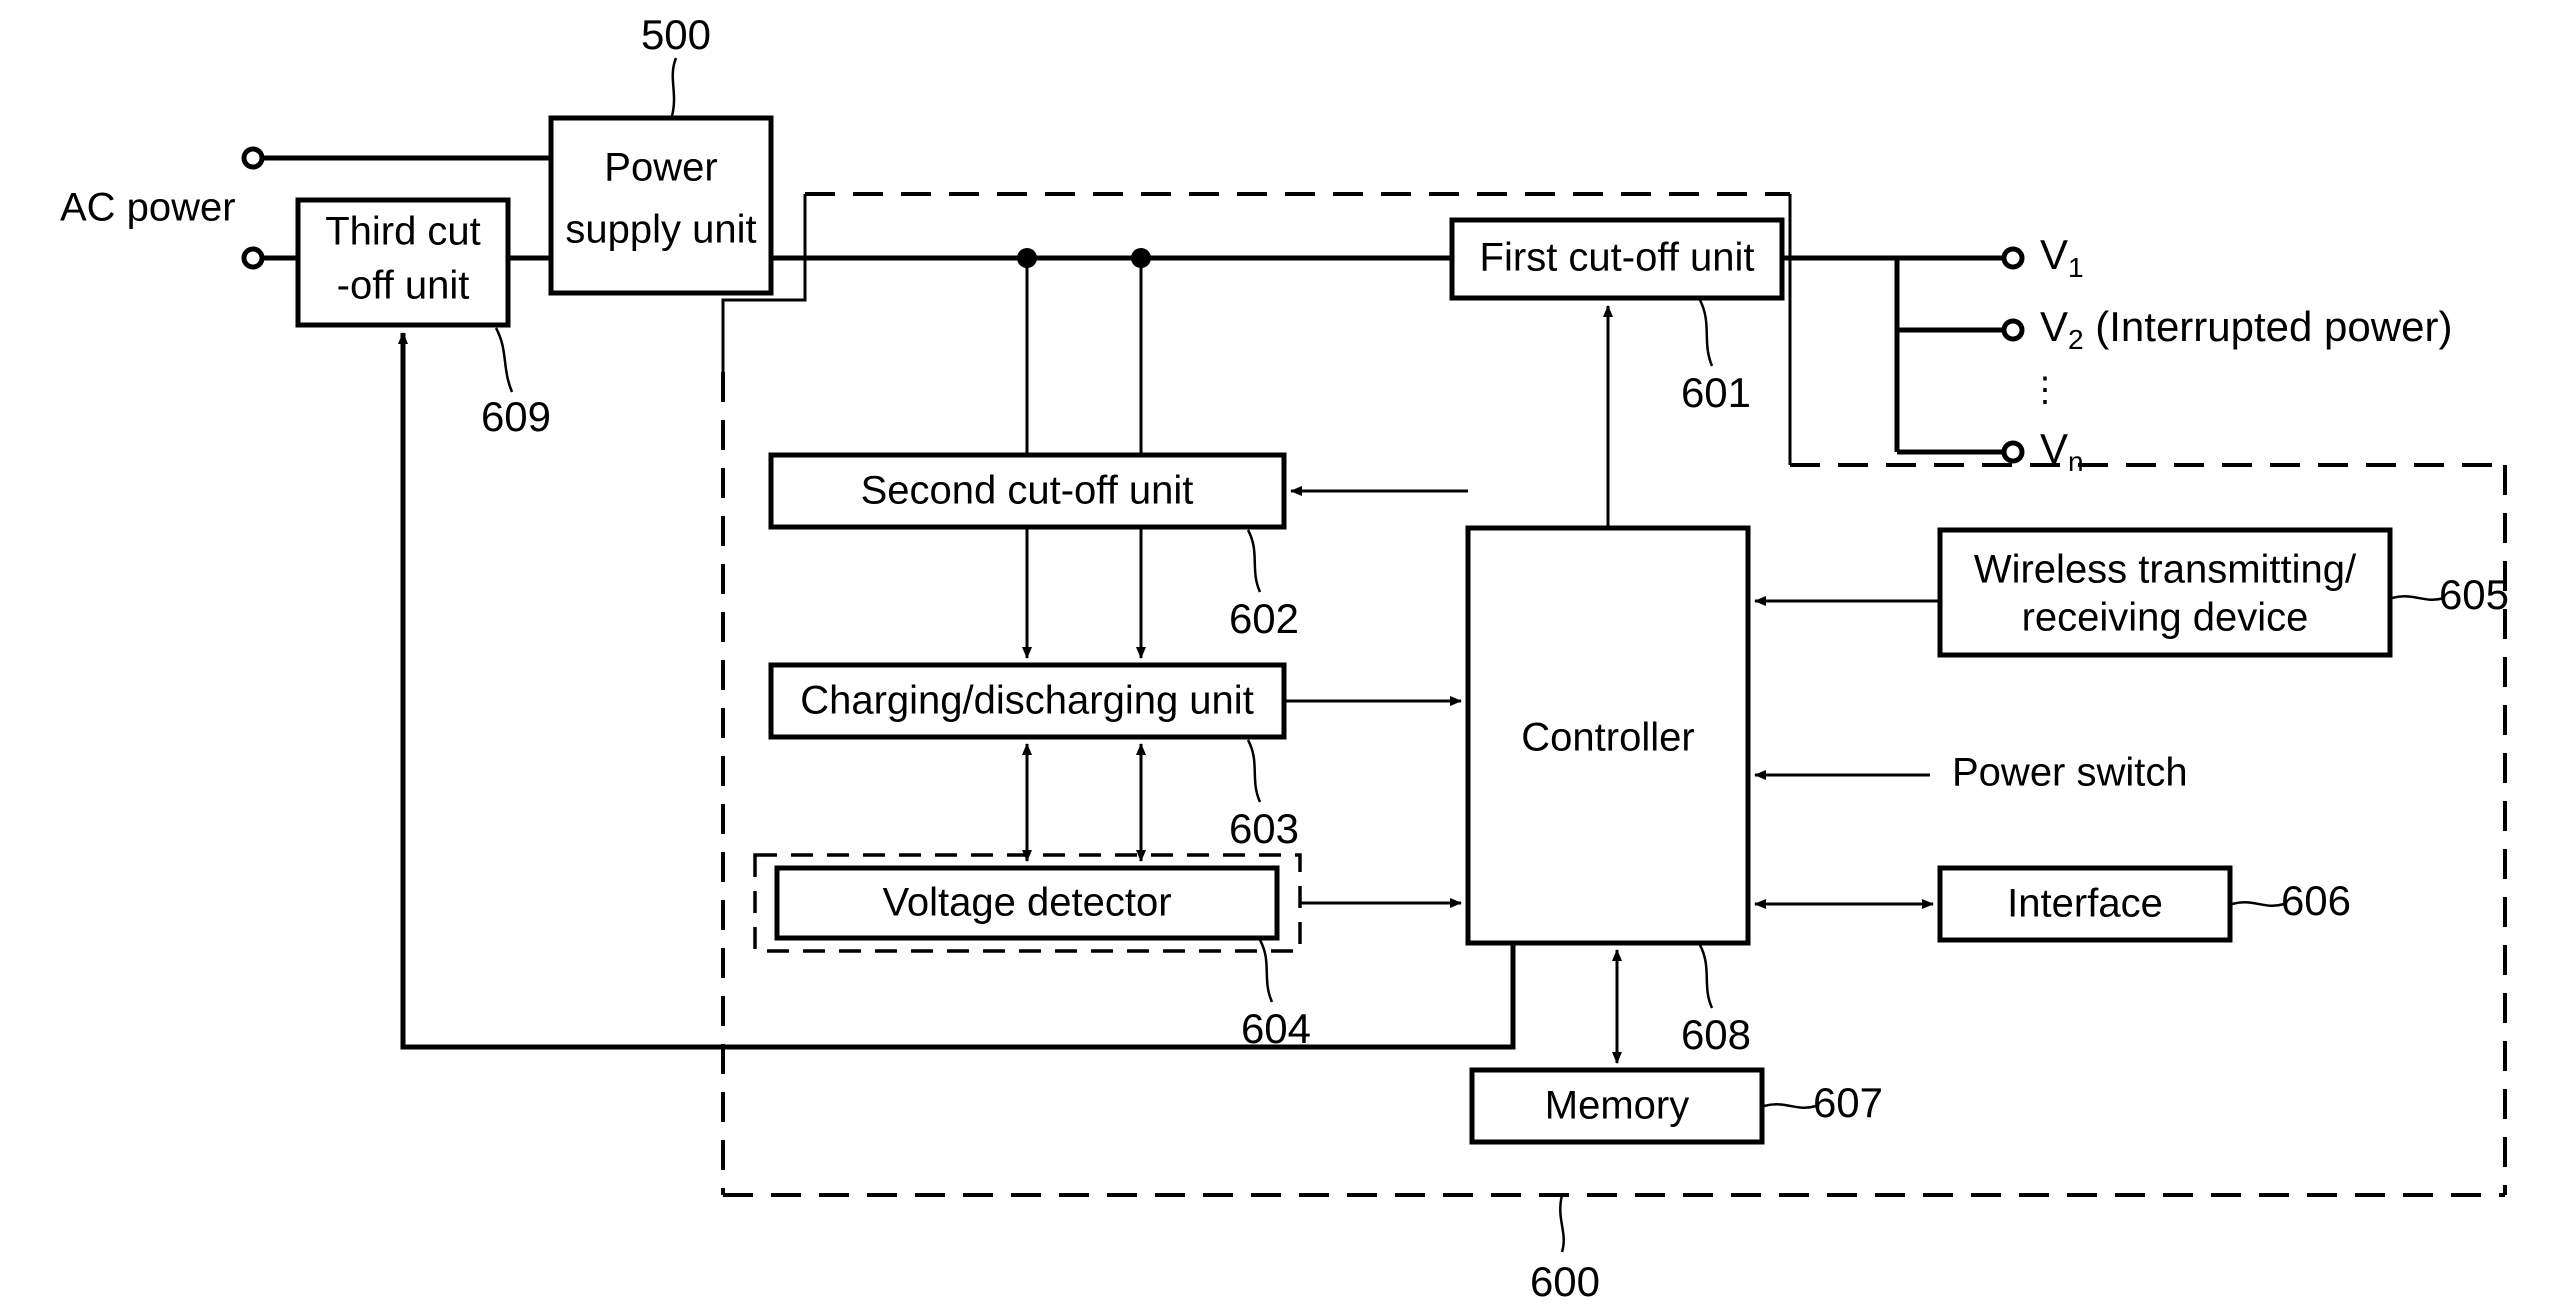 Image resolution: width=2551 pixels, height=1314 pixels. What do you see at coordinates (1027, 491) in the screenshot?
I see `second-cutoff-label: Second cut-off unit` at bounding box center [1027, 491].